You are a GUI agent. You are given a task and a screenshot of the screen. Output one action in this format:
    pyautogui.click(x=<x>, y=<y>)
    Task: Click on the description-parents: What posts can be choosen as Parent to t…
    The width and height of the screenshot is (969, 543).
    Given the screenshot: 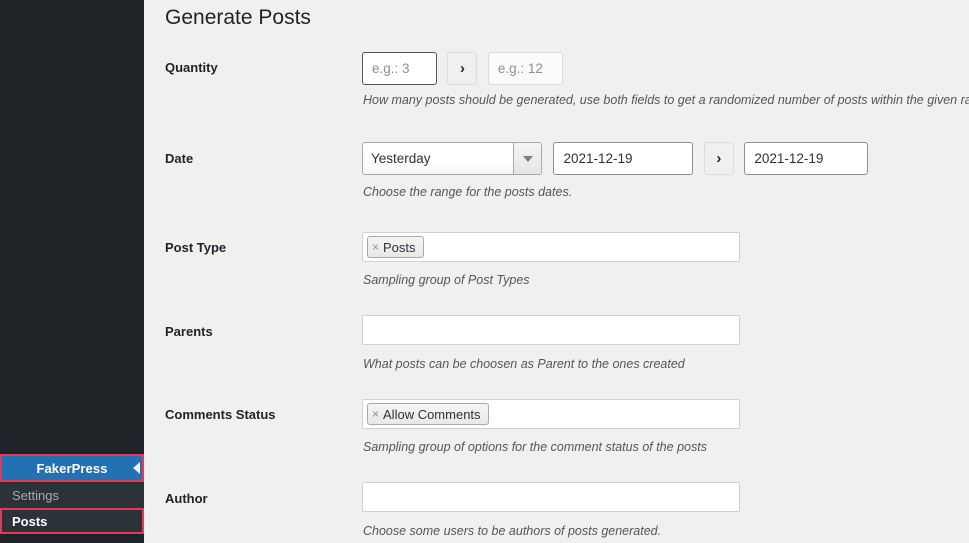 What is the action you would take?
    pyautogui.click(x=524, y=364)
    